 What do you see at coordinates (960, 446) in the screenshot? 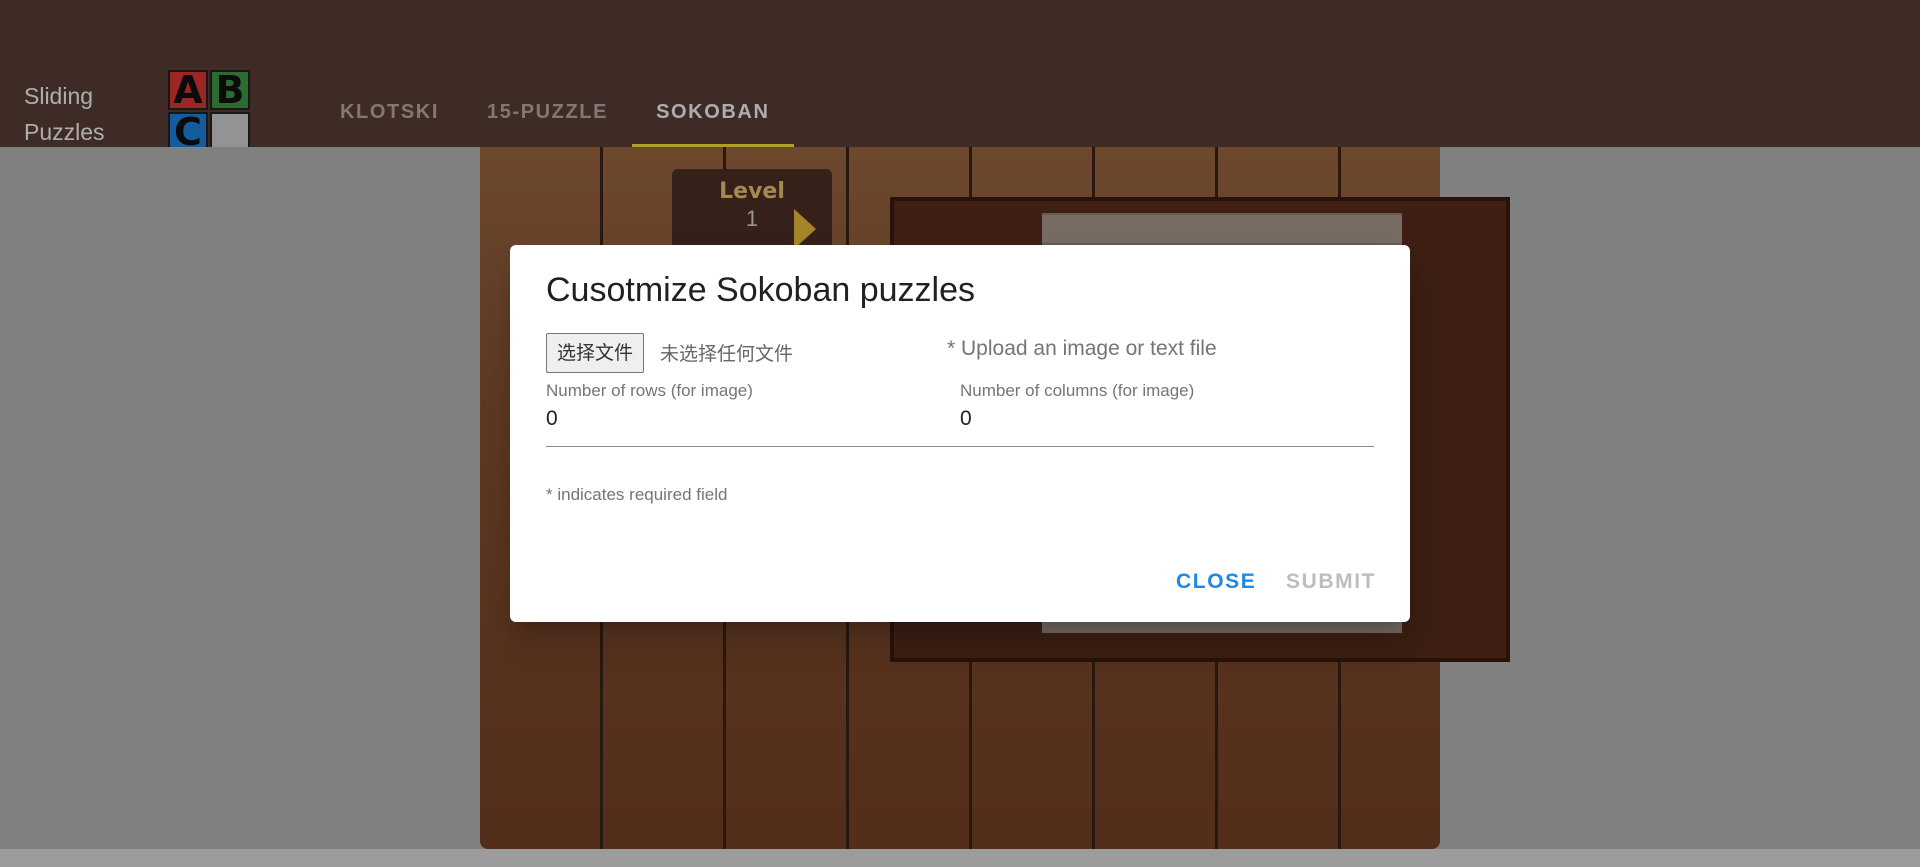
I see `input-underline` at bounding box center [960, 446].